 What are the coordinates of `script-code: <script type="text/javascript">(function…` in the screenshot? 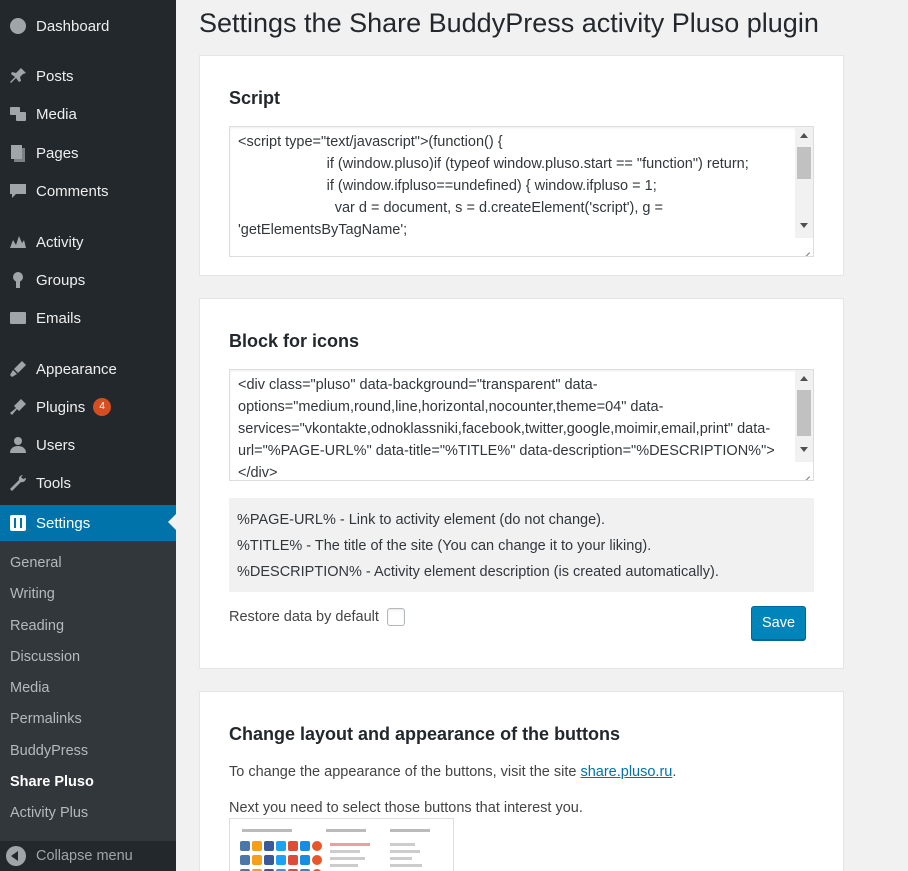 It's located at (493, 186).